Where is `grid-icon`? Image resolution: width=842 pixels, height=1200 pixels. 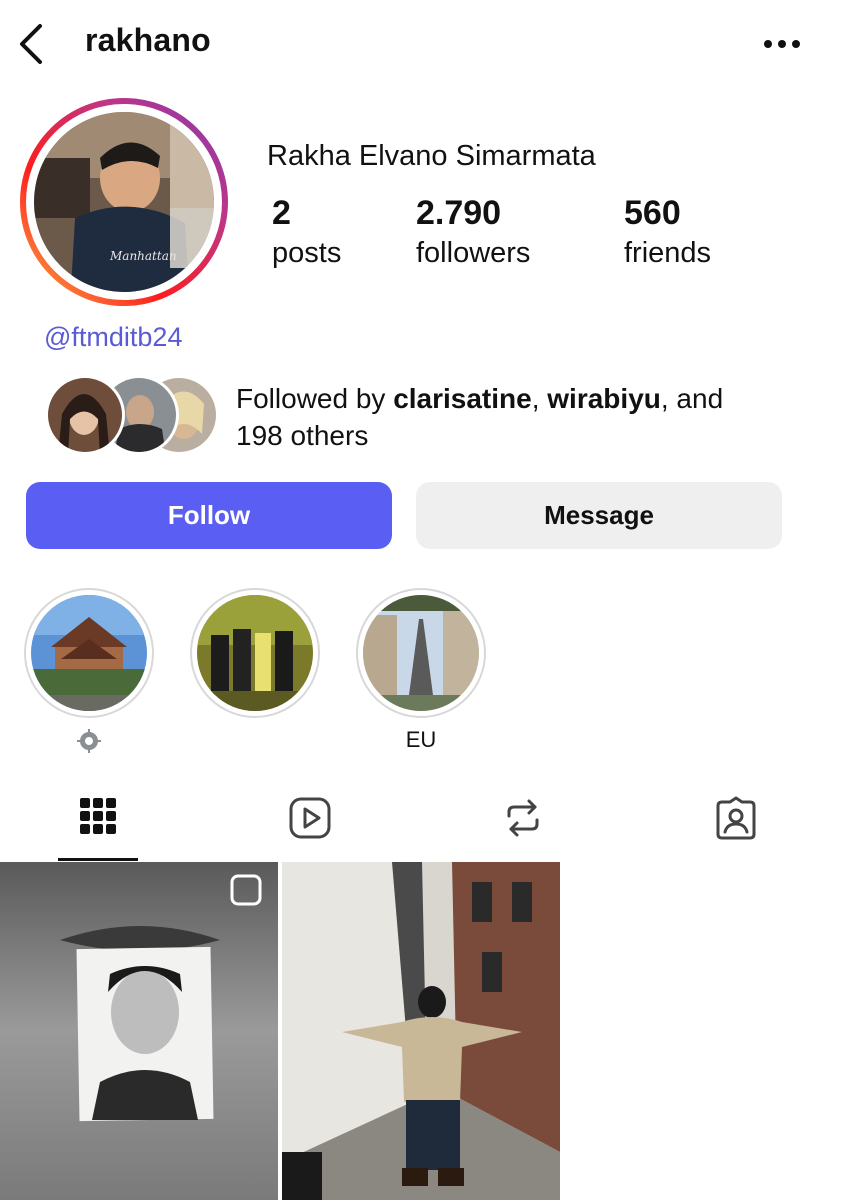 grid-icon is located at coordinates (98, 816).